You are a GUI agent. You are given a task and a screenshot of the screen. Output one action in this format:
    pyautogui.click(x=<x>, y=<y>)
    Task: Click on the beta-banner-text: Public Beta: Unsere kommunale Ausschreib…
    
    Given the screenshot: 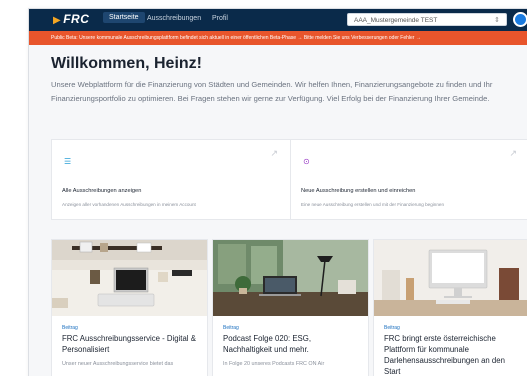 What is the action you would take?
    pyautogui.click(x=236, y=38)
    